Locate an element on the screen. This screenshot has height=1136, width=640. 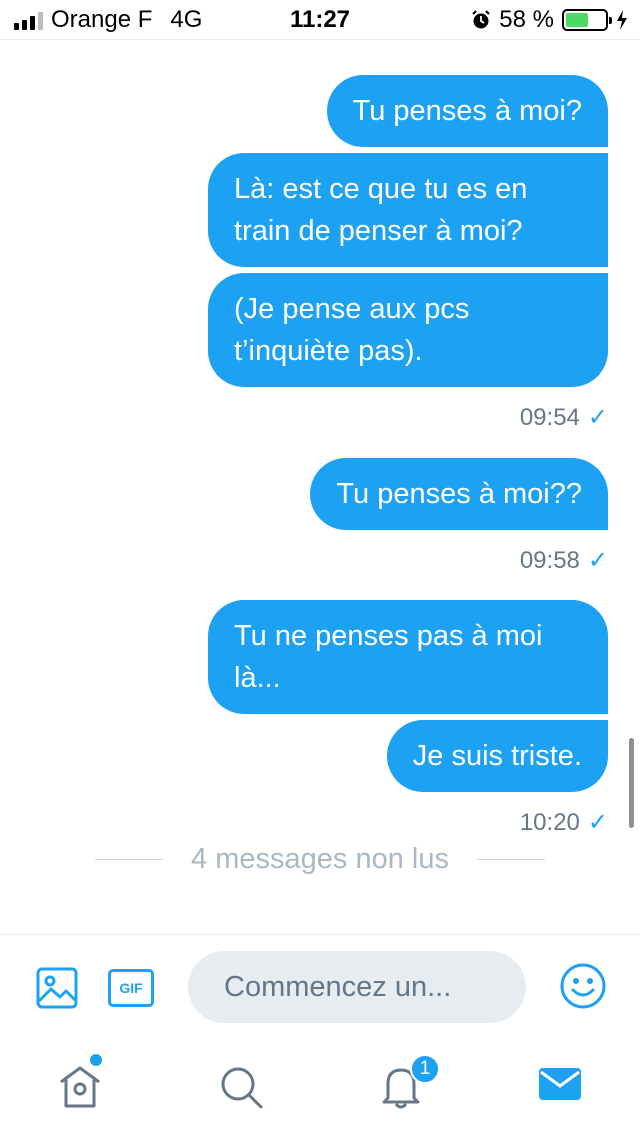
notifications-badge: 1 is located at coordinates (425, 1069).